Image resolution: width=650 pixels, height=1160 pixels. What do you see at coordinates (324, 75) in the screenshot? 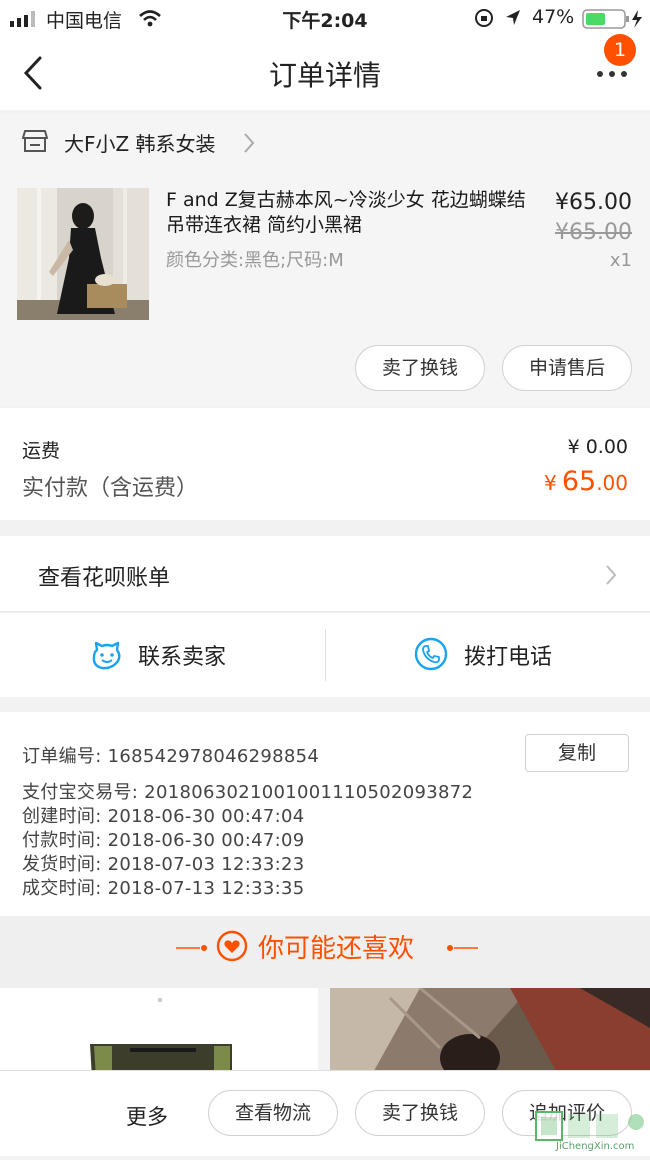
I see `page-title: 订单详情` at bounding box center [324, 75].